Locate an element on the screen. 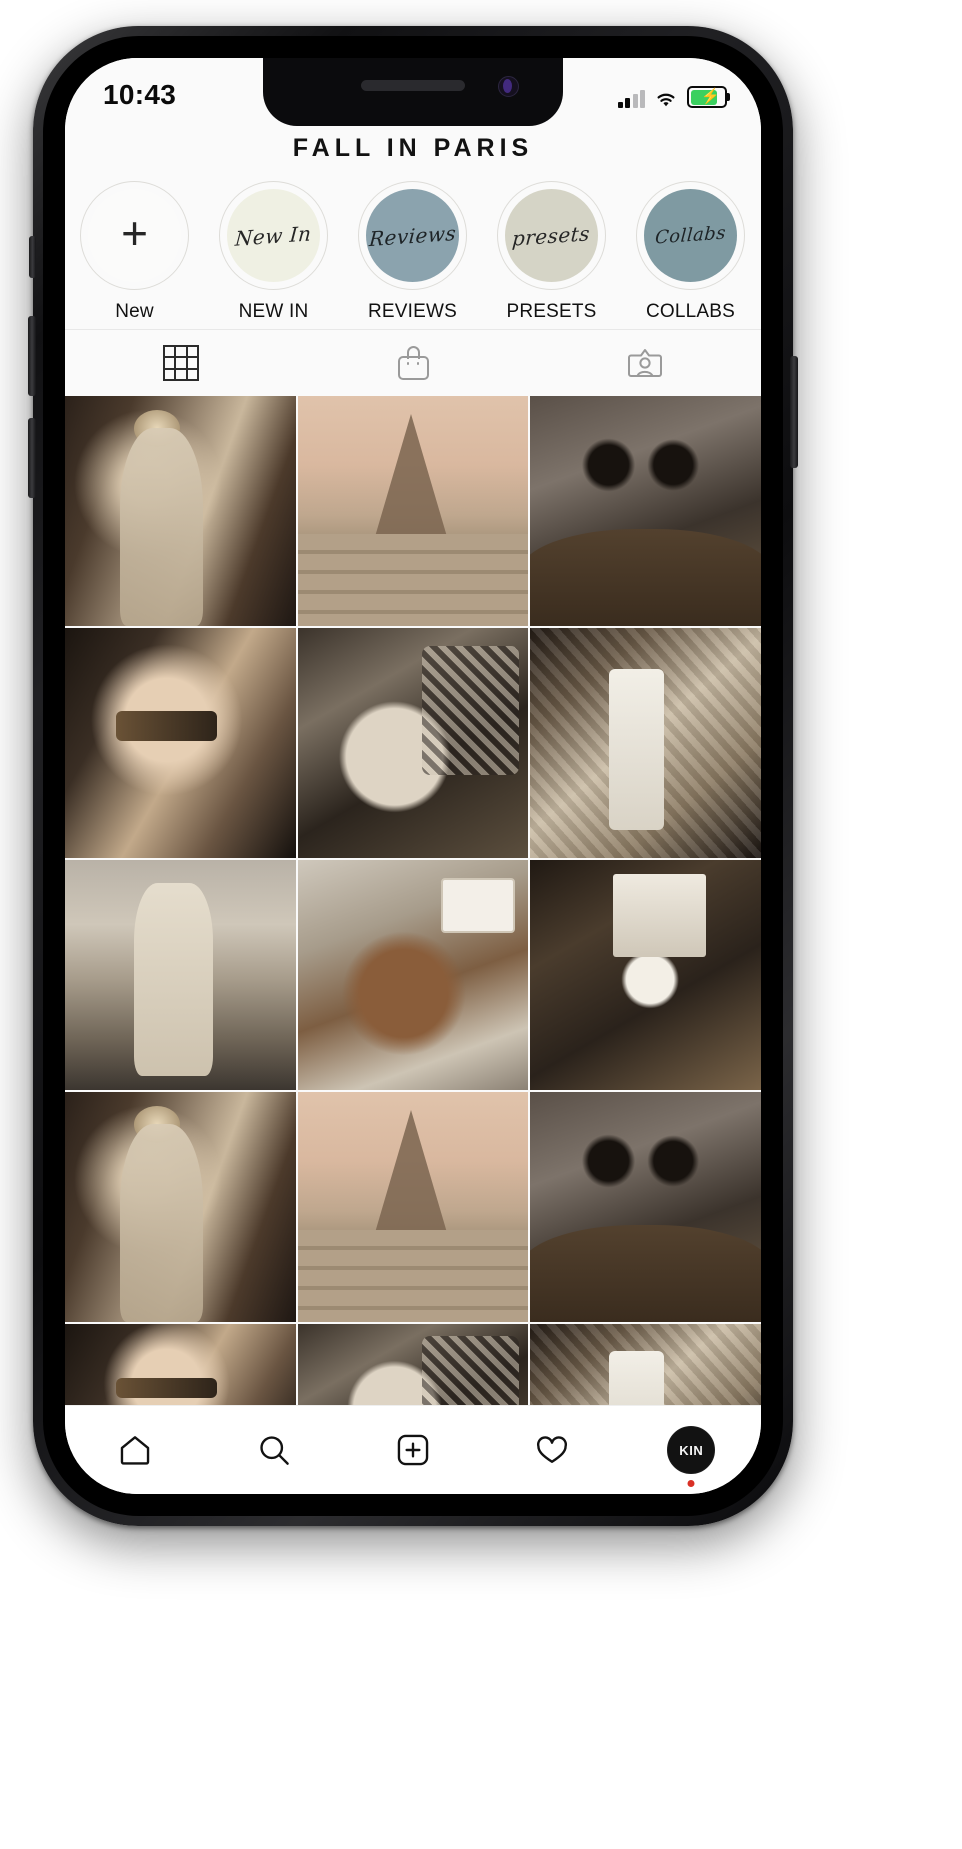  nav-home is located at coordinates (135, 1450).